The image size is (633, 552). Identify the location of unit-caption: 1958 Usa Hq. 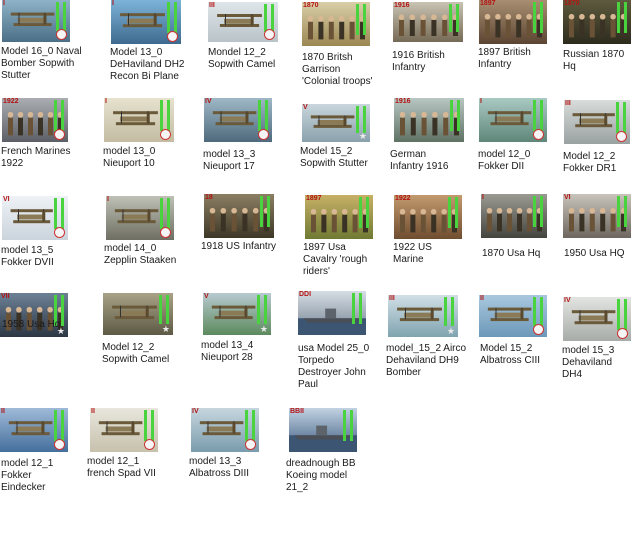
(31, 324).